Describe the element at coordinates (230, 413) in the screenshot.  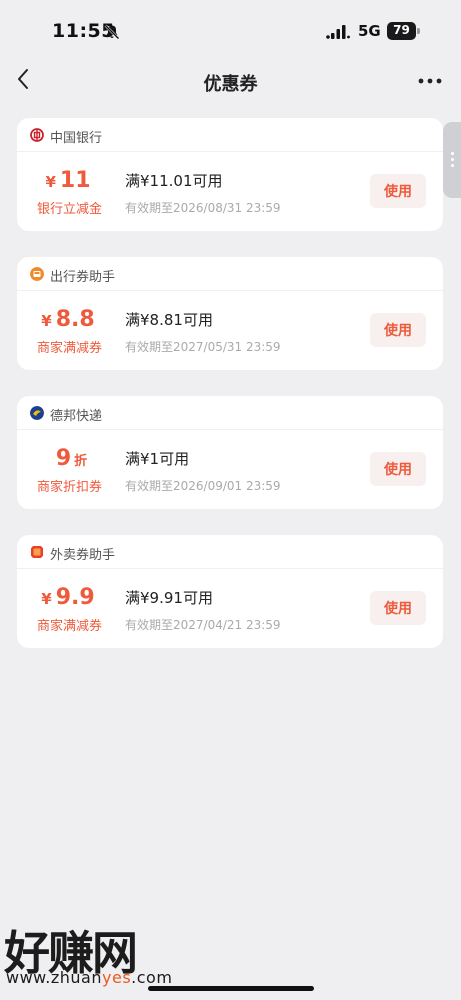
I see `coupon-header: 德邦快递` at that location.